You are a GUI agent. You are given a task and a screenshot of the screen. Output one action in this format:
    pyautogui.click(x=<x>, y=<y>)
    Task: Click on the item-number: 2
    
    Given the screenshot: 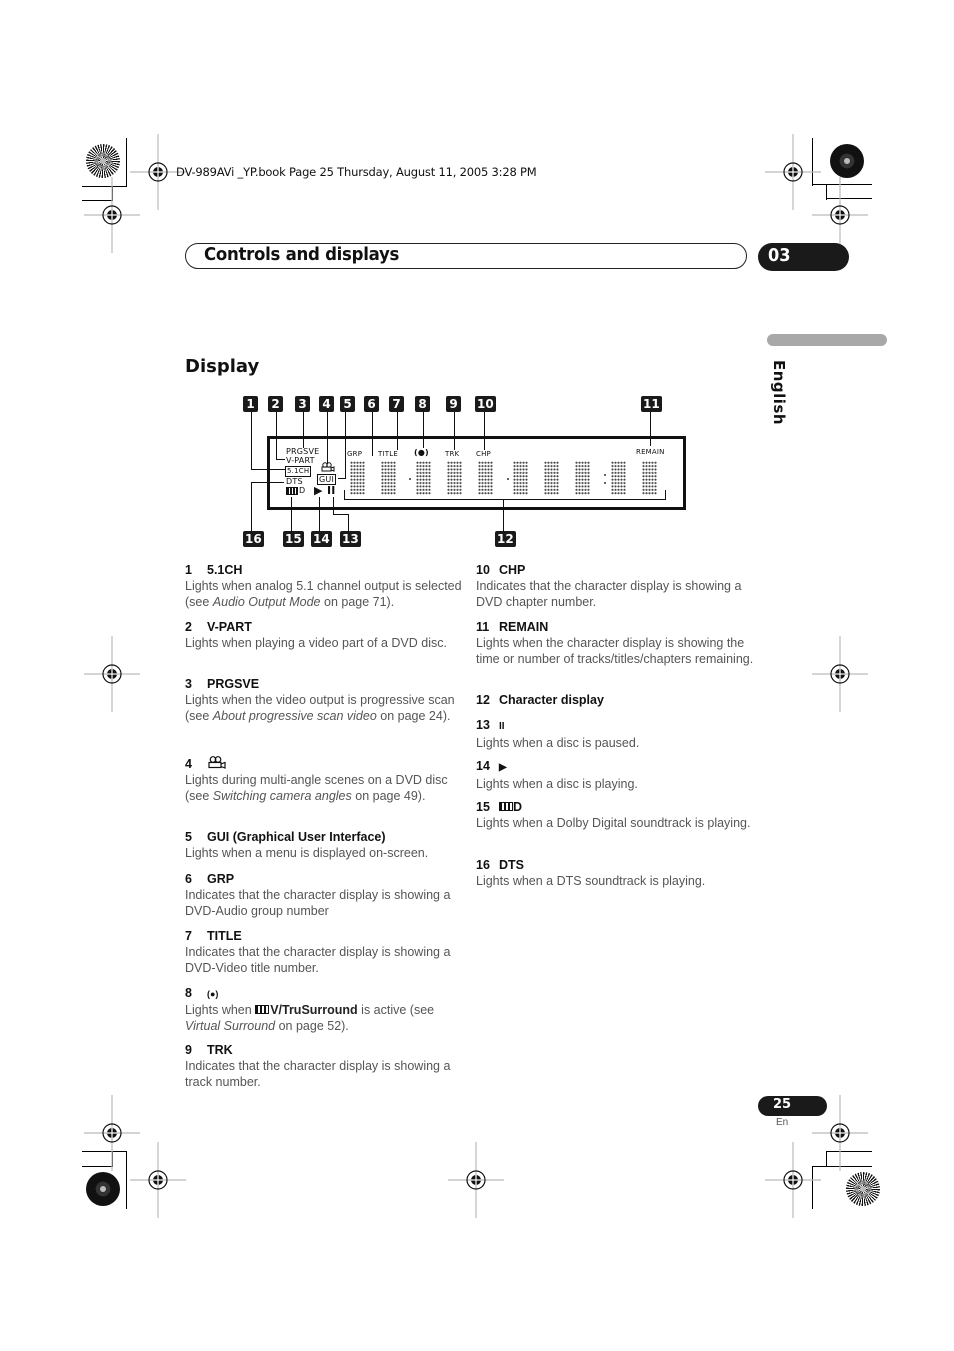 What is the action you would take?
    pyautogui.click(x=188, y=627)
    